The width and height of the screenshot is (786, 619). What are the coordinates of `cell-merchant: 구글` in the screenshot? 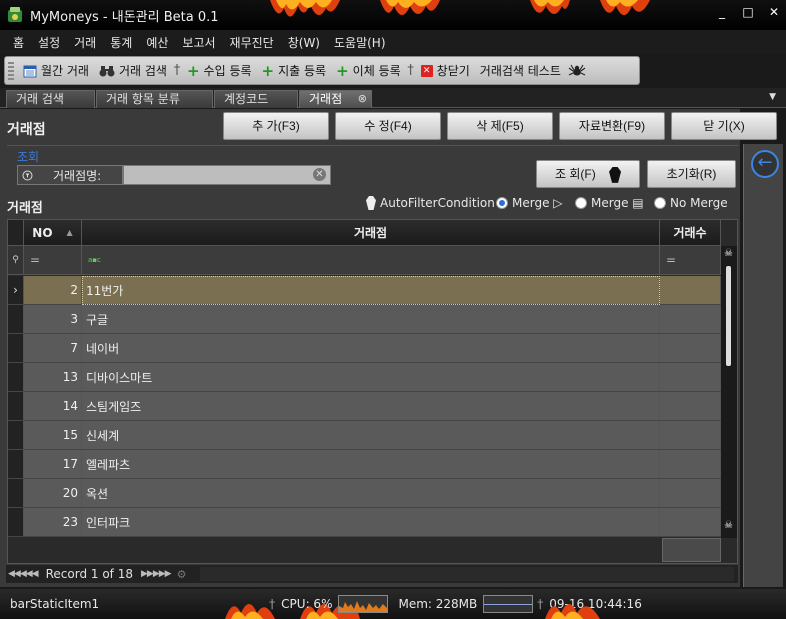 It's located at (371, 319).